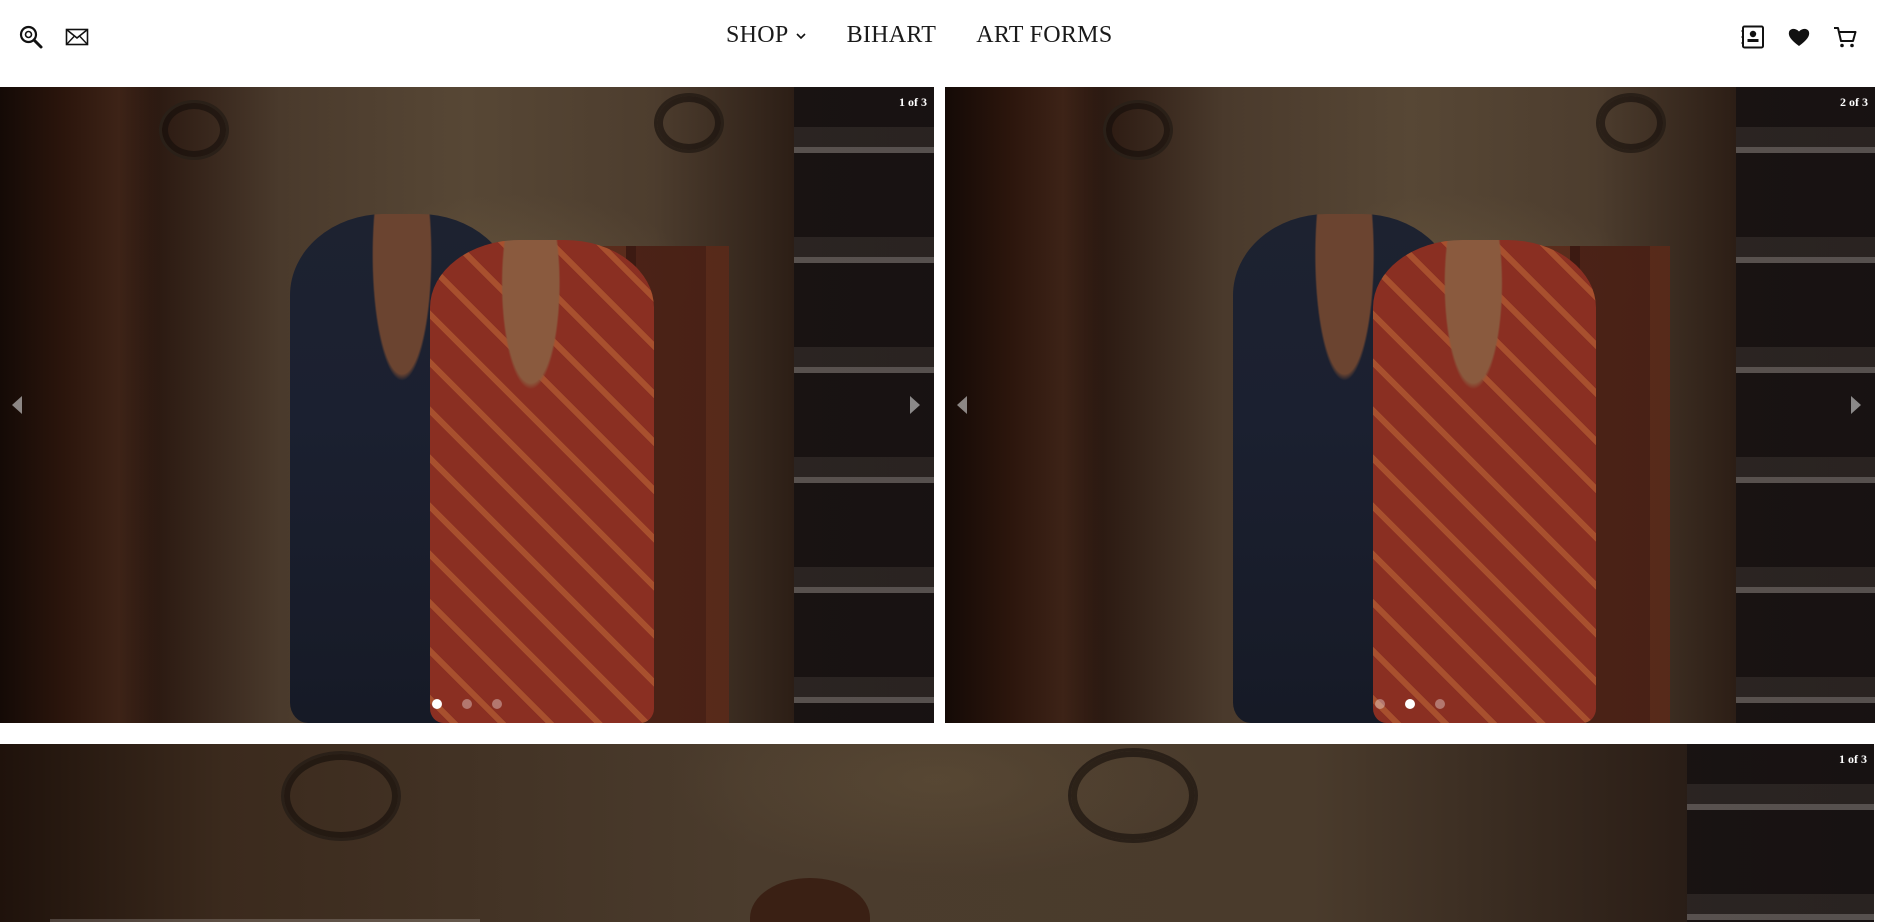  What do you see at coordinates (77, 37) in the screenshot?
I see `mail-icon` at bounding box center [77, 37].